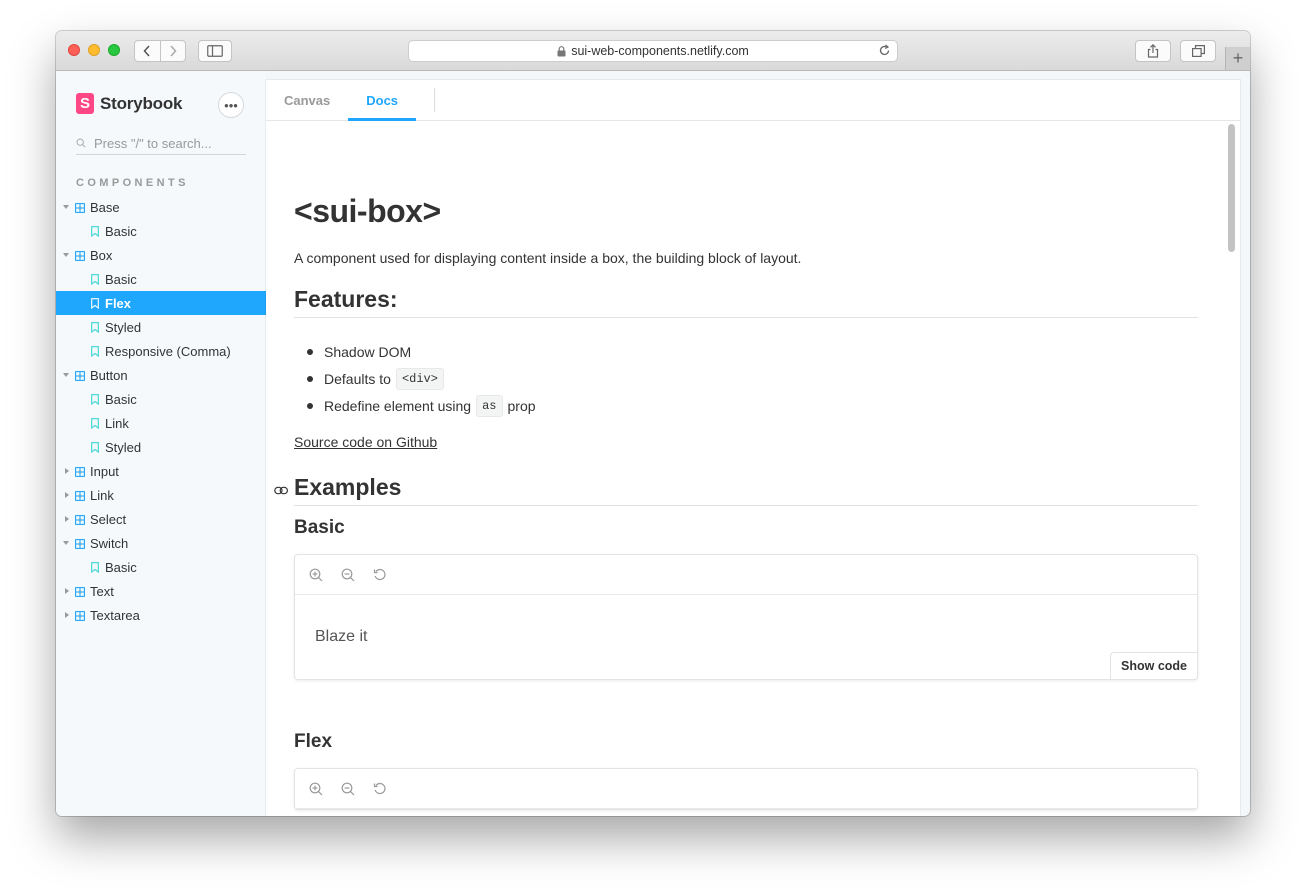 This screenshot has height=896, width=1306. Describe the element at coordinates (109, 543) in the screenshot. I see `sidebar-item-label: Switch` at that location.